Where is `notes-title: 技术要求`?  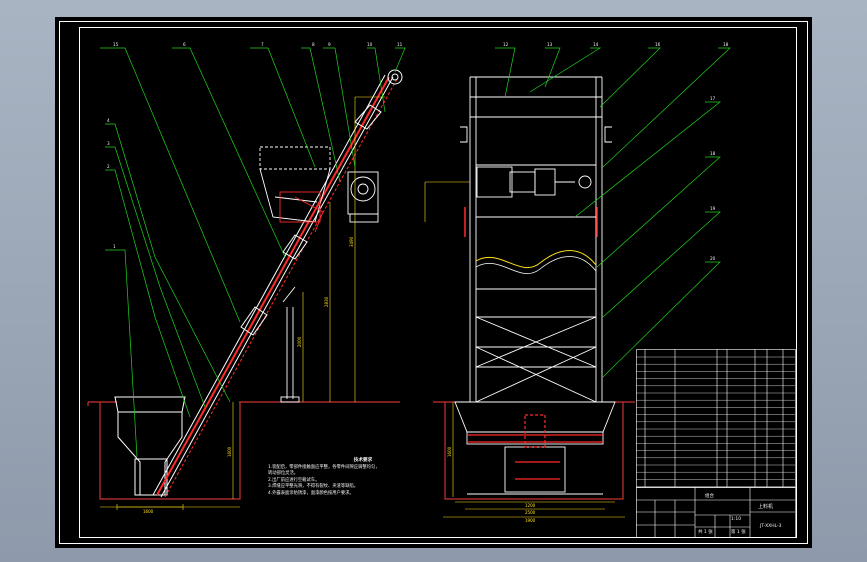 notes-title: 技术要求 is located at coordinates (363, 460).